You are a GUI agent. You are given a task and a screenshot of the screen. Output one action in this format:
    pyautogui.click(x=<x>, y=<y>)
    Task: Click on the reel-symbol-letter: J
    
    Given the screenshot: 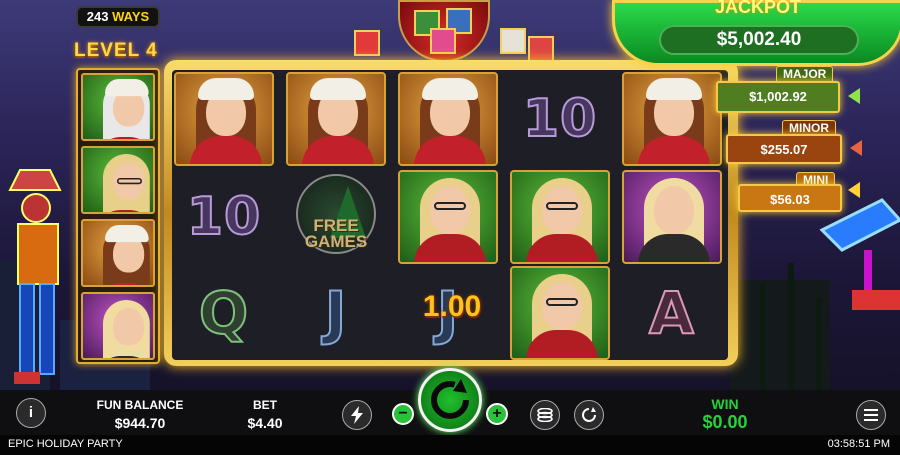 What is the action you would take?
    pyautogui.click(x=336, y=313)
    